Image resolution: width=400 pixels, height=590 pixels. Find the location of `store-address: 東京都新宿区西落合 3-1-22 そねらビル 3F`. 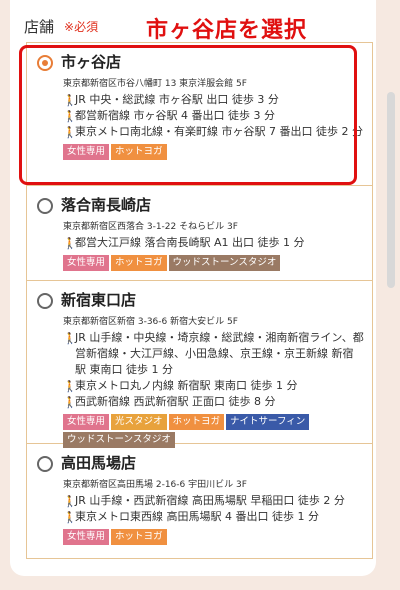

store-address: 東京都新宿区西落合 3-1-22 そねらビル 3F is located at coordinates (150, 227).